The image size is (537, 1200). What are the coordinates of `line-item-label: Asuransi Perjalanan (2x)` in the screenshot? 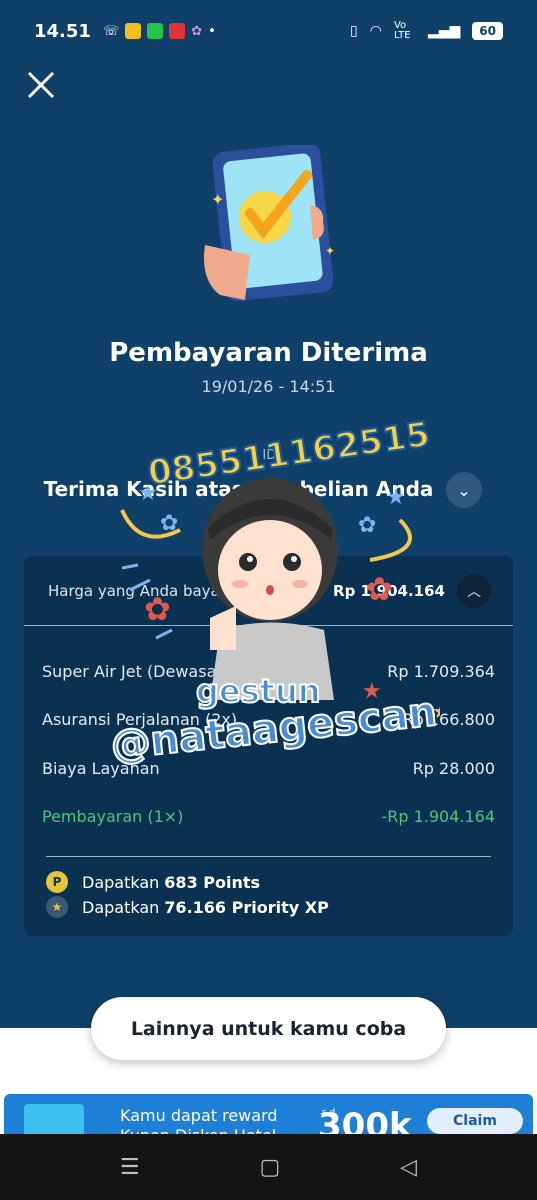 It's located at (140, 719).